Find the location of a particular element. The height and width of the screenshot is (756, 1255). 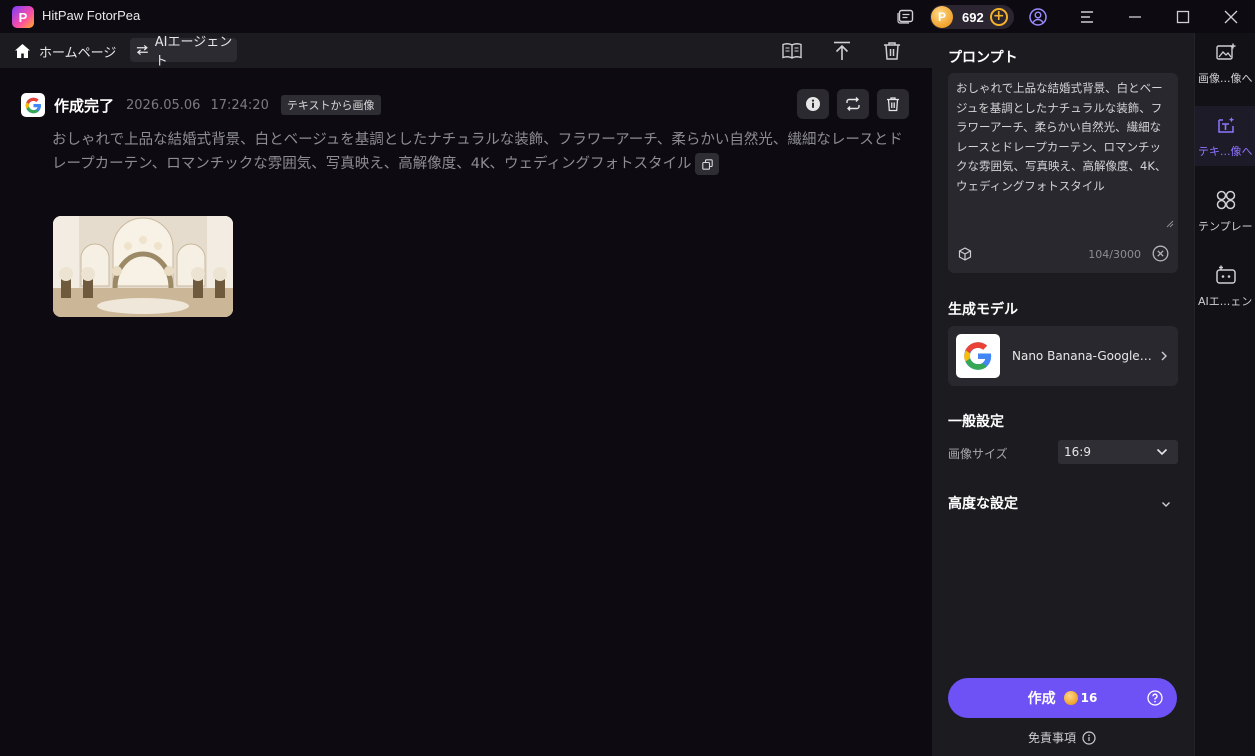

general-settings-title: 一般設定 is located at coordinates (976, 422).